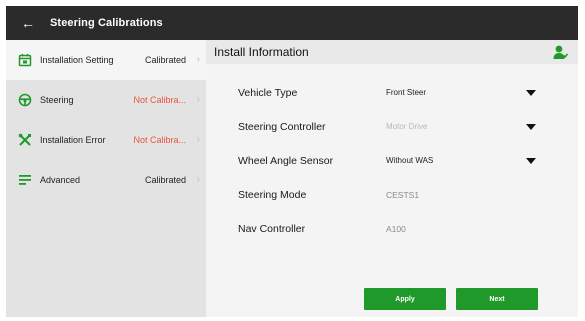 The height and width of the screenshot is (321, 585). What do you see at coordinates (456, 93) in the screenshot?
I see `vehicle-type-select: Front Steer` at bounding box center [456, 93].